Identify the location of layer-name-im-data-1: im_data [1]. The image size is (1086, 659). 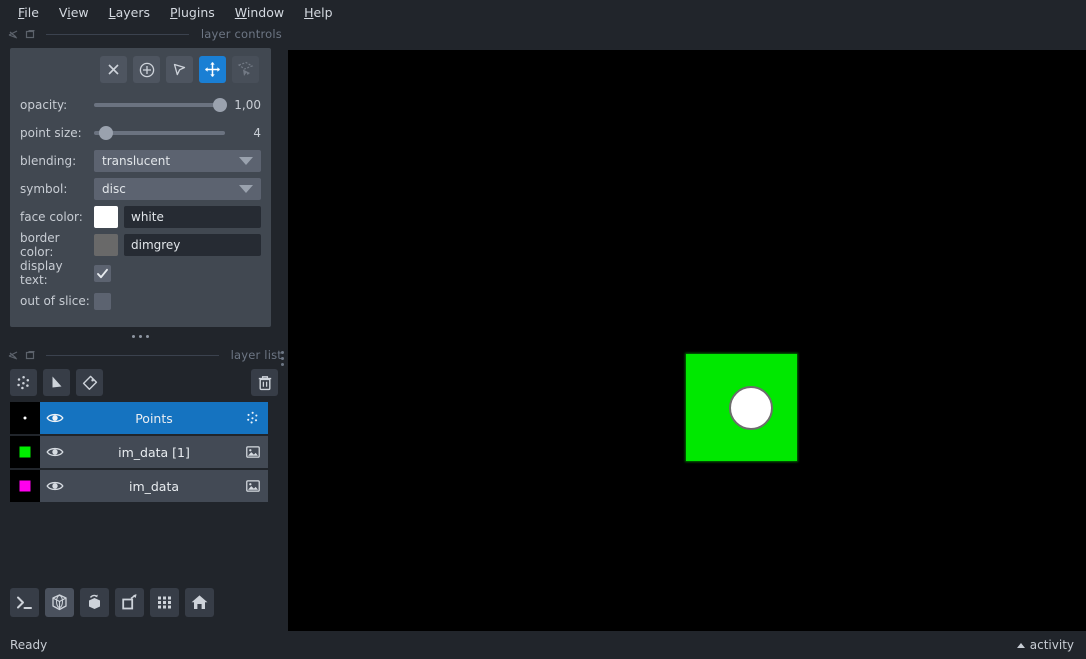
(154, 452).